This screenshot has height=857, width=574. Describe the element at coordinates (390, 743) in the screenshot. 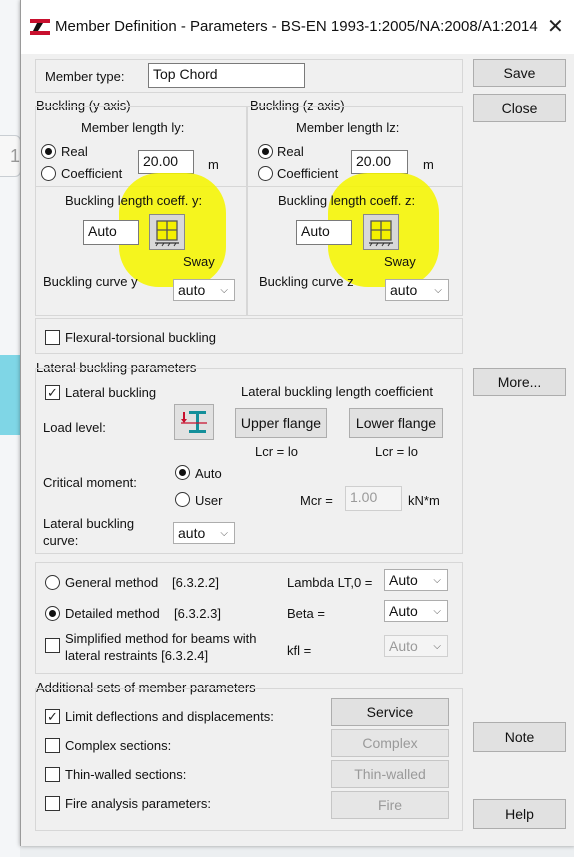

I see `complex-button: Complex` at that location.